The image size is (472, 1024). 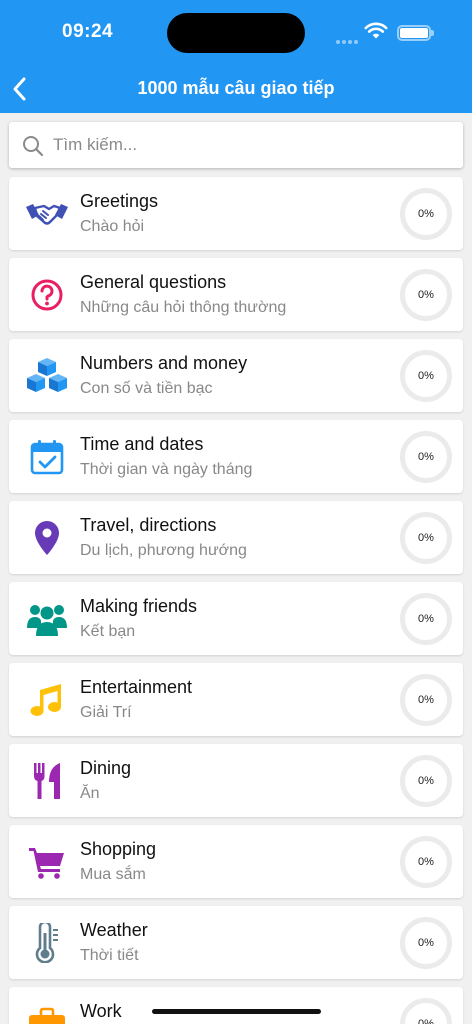 I want to click on users-icon, so click(x=47, y=619).